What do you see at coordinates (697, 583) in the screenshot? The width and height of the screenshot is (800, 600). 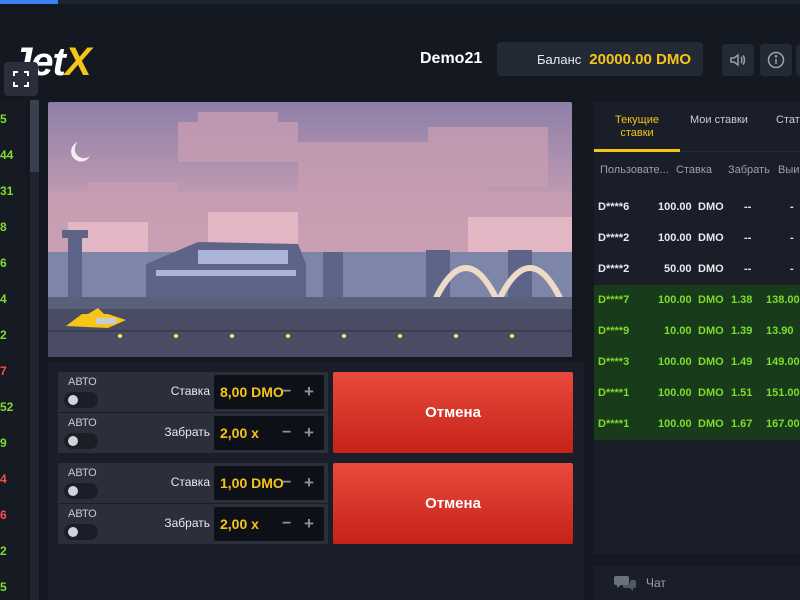 I see `chat-button: Чат` at bounding box center [697, 583].